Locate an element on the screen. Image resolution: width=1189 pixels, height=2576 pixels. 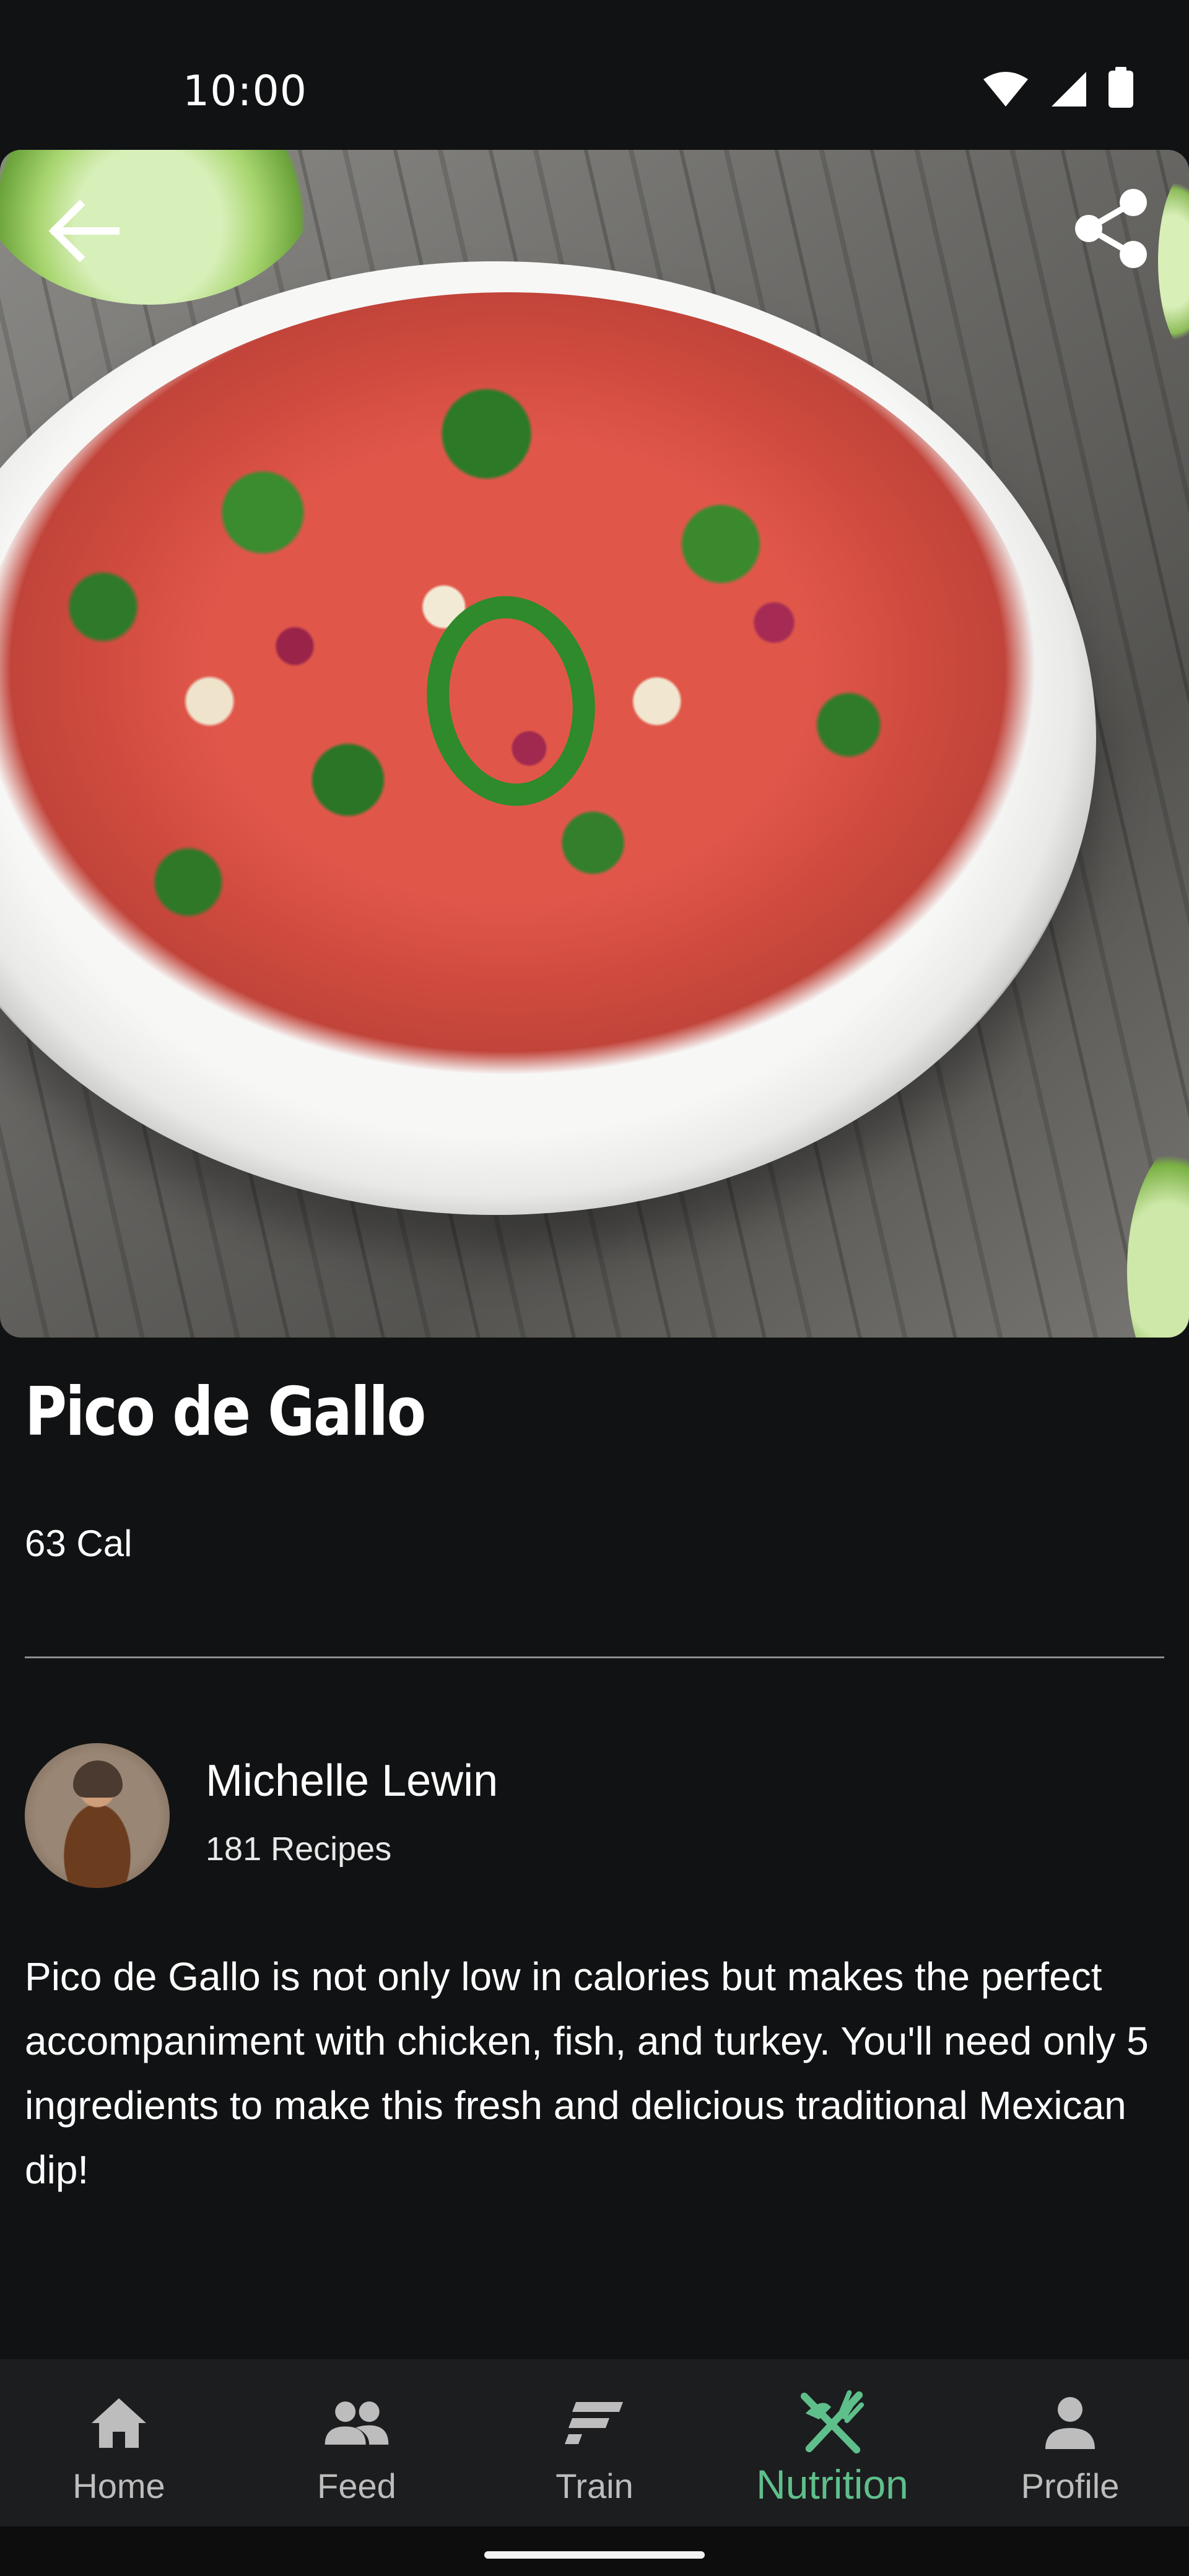
nav-item-train: Train is located at coordinates (594, 2442).